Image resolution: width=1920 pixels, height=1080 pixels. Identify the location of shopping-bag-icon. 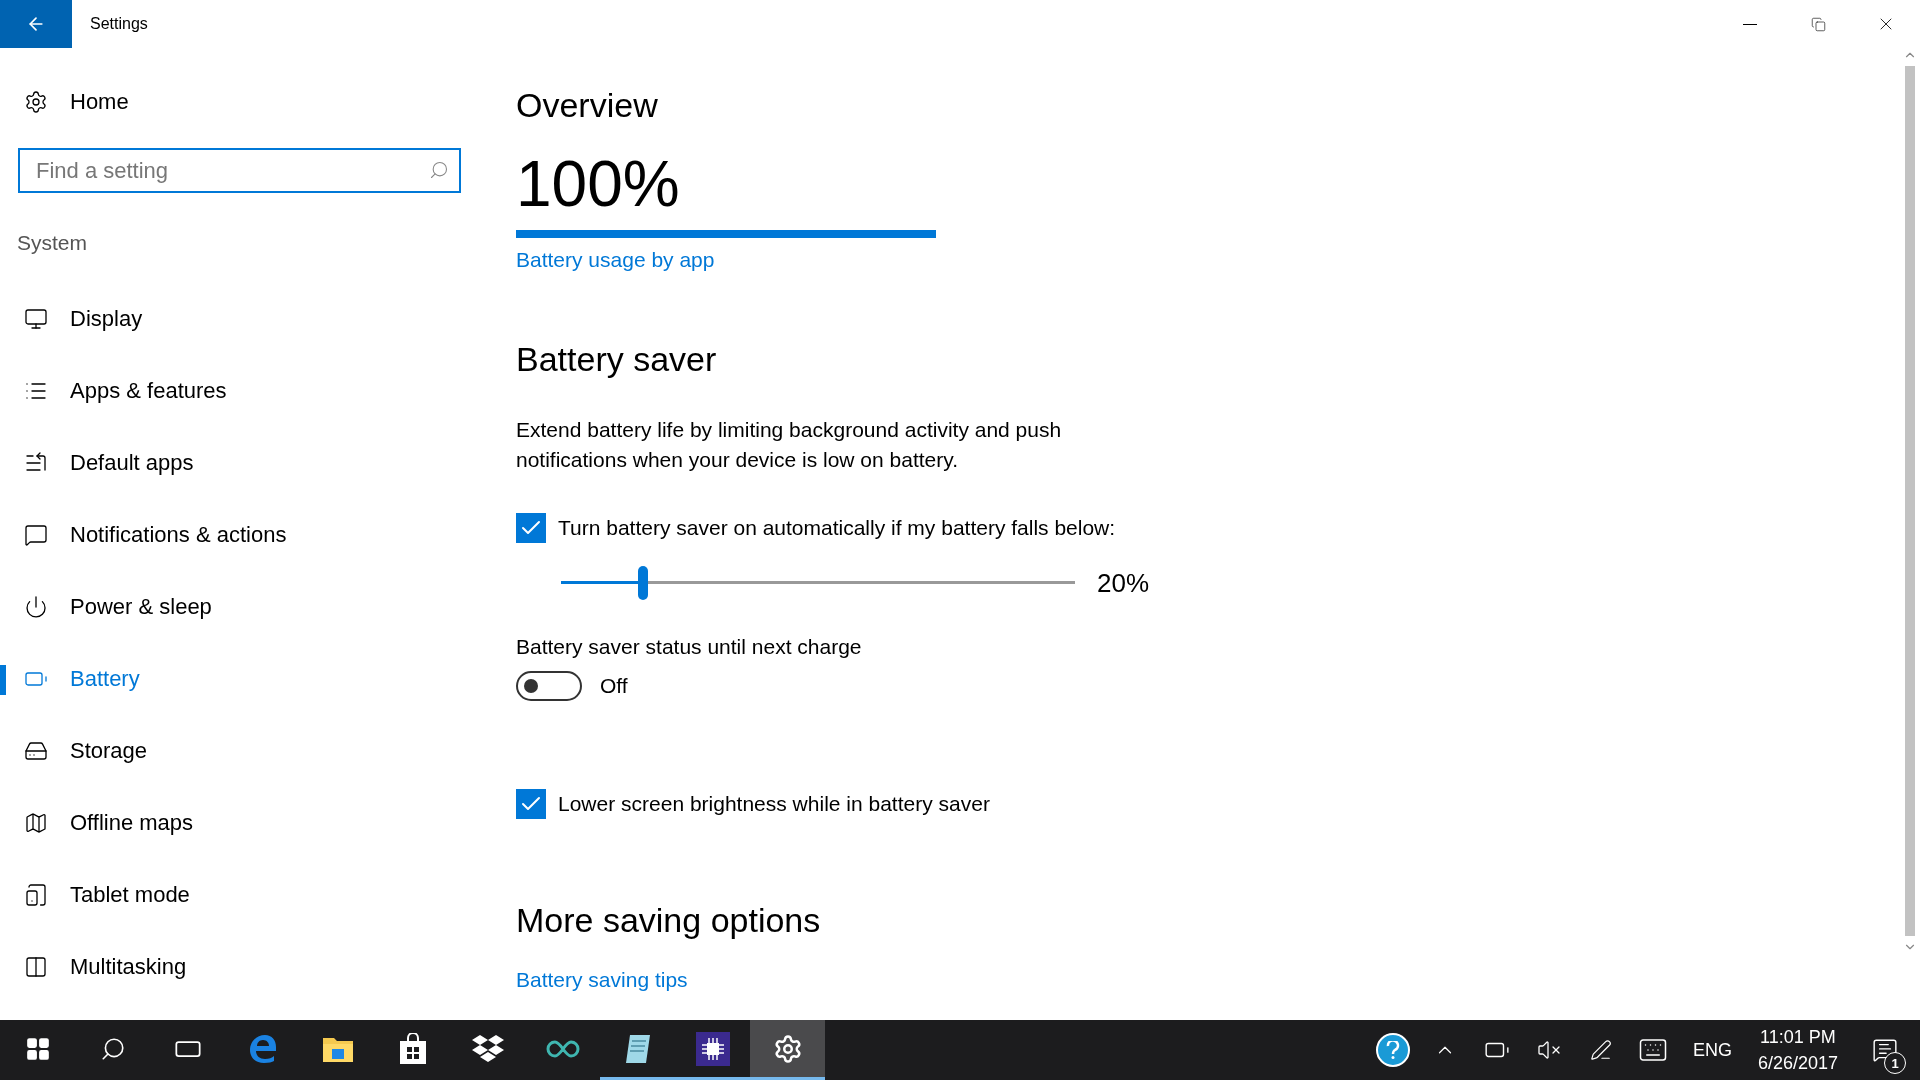
(412, 1048).